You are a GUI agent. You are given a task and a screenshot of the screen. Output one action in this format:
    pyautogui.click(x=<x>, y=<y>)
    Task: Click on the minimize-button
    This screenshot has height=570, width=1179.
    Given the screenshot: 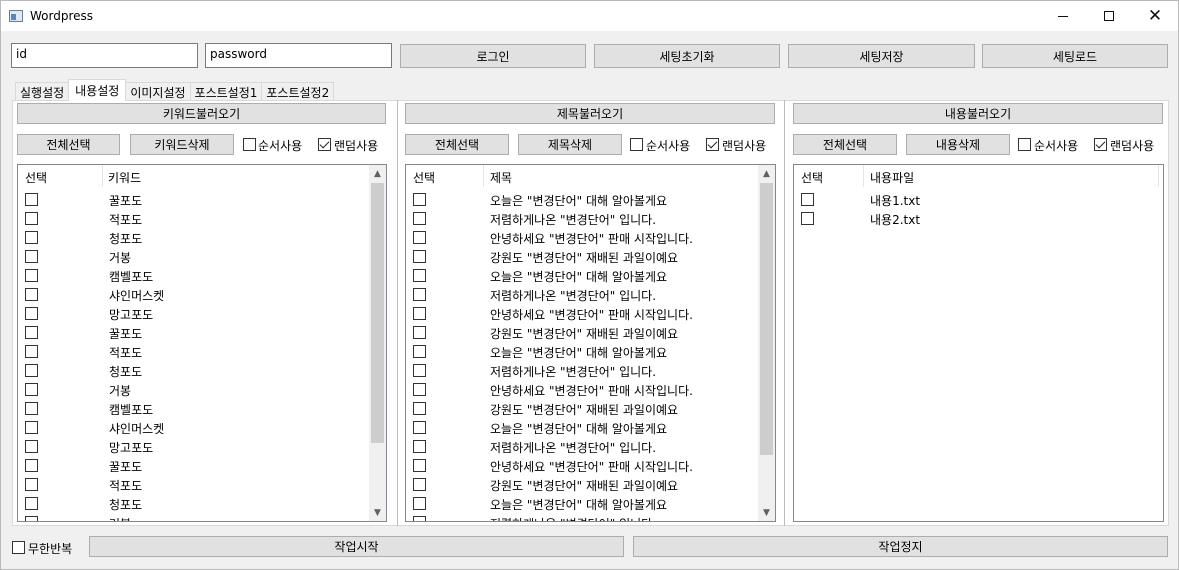 What is the action you would take?
    pyautogui.click(x=1063, y=16)
    